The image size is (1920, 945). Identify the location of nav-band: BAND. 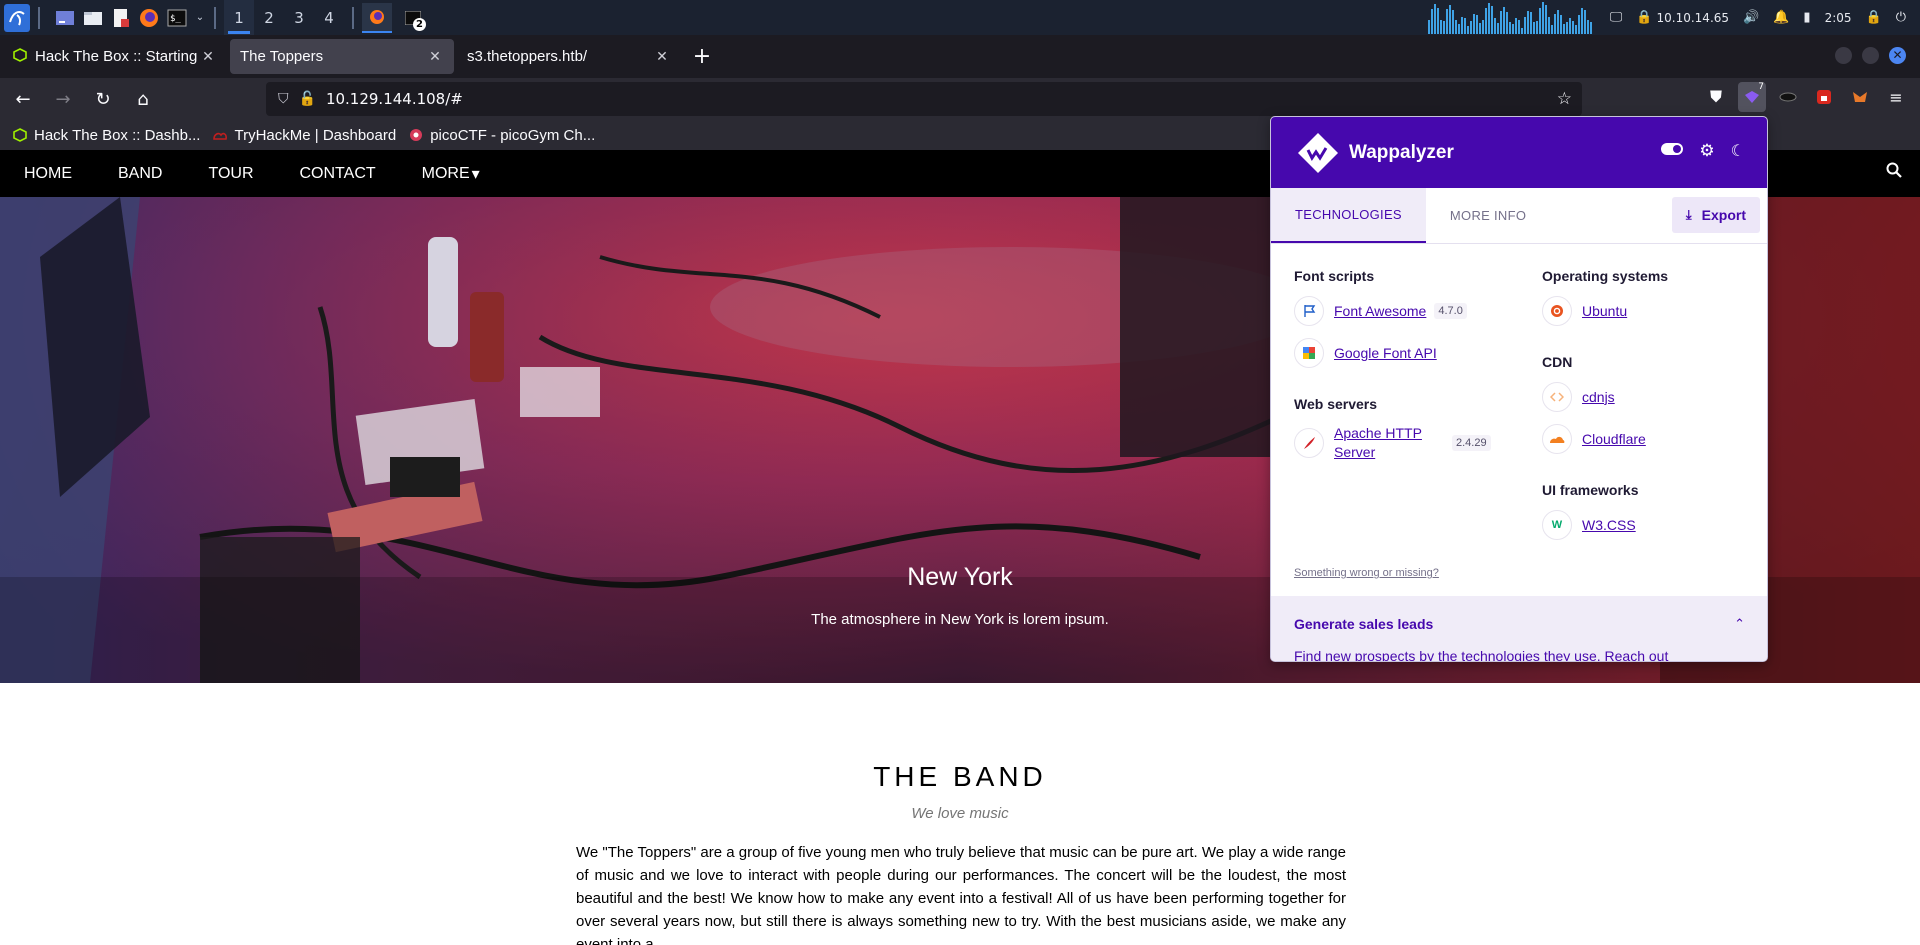
(140, 173).